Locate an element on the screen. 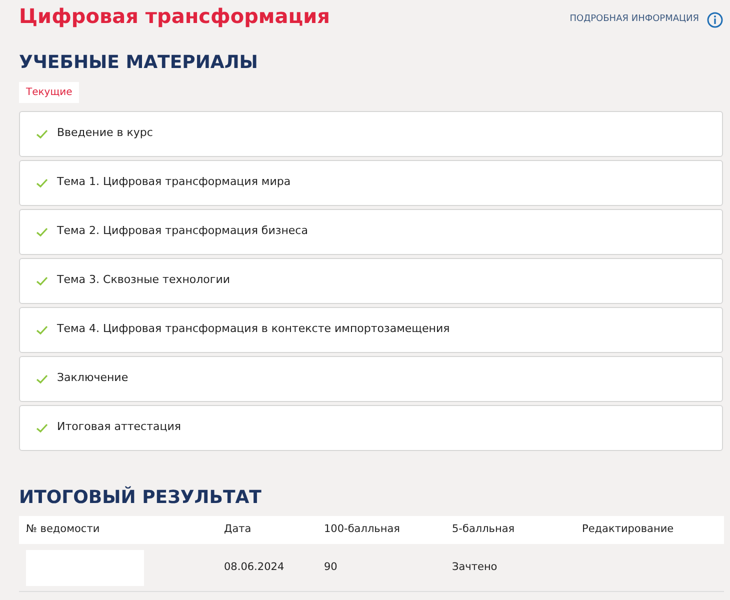  table-cell: 90 is located at coordinates (331, 566).